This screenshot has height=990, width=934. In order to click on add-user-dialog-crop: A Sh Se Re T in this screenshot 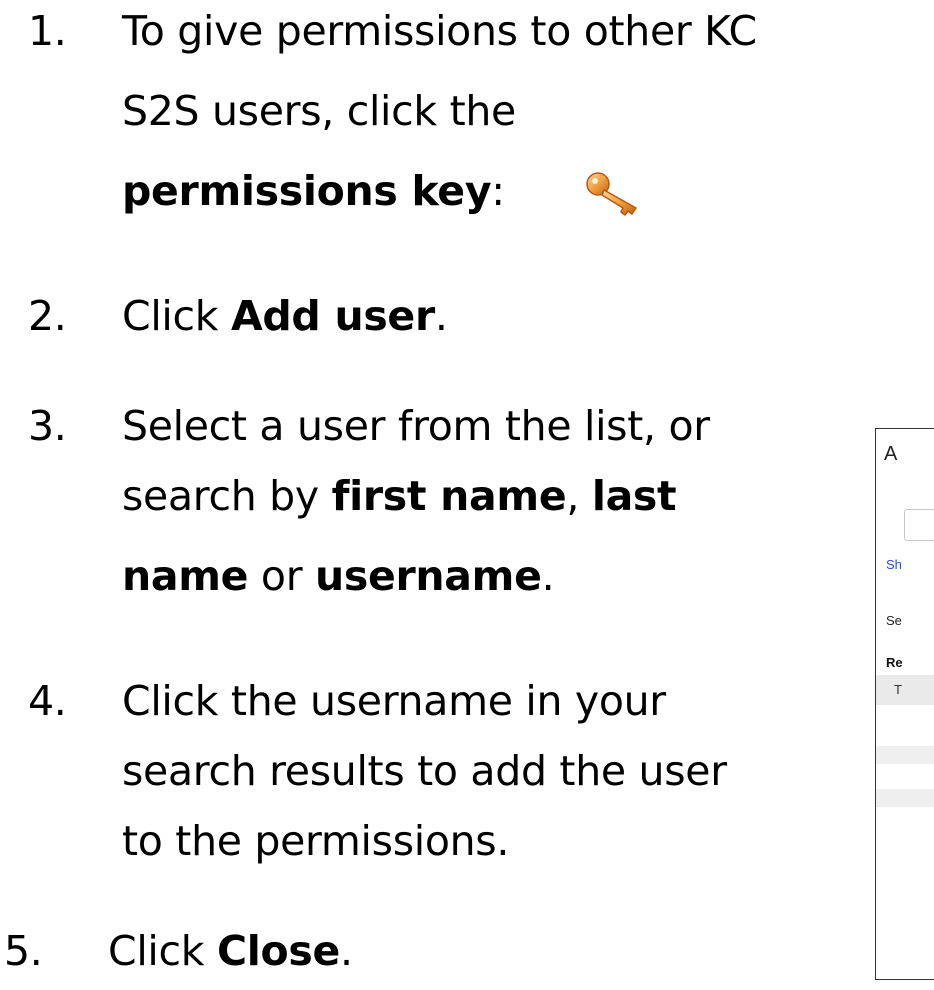, I will do `click(904, 704)`.